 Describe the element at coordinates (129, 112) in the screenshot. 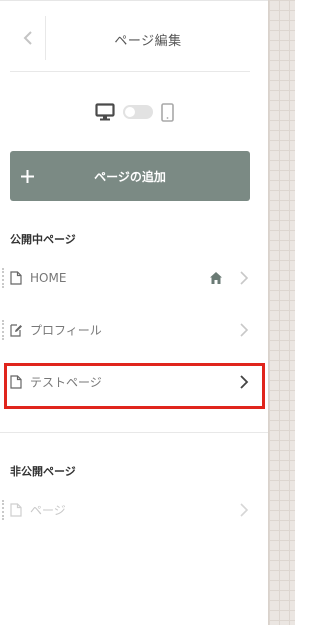

I see `toggle-knob` at that location.